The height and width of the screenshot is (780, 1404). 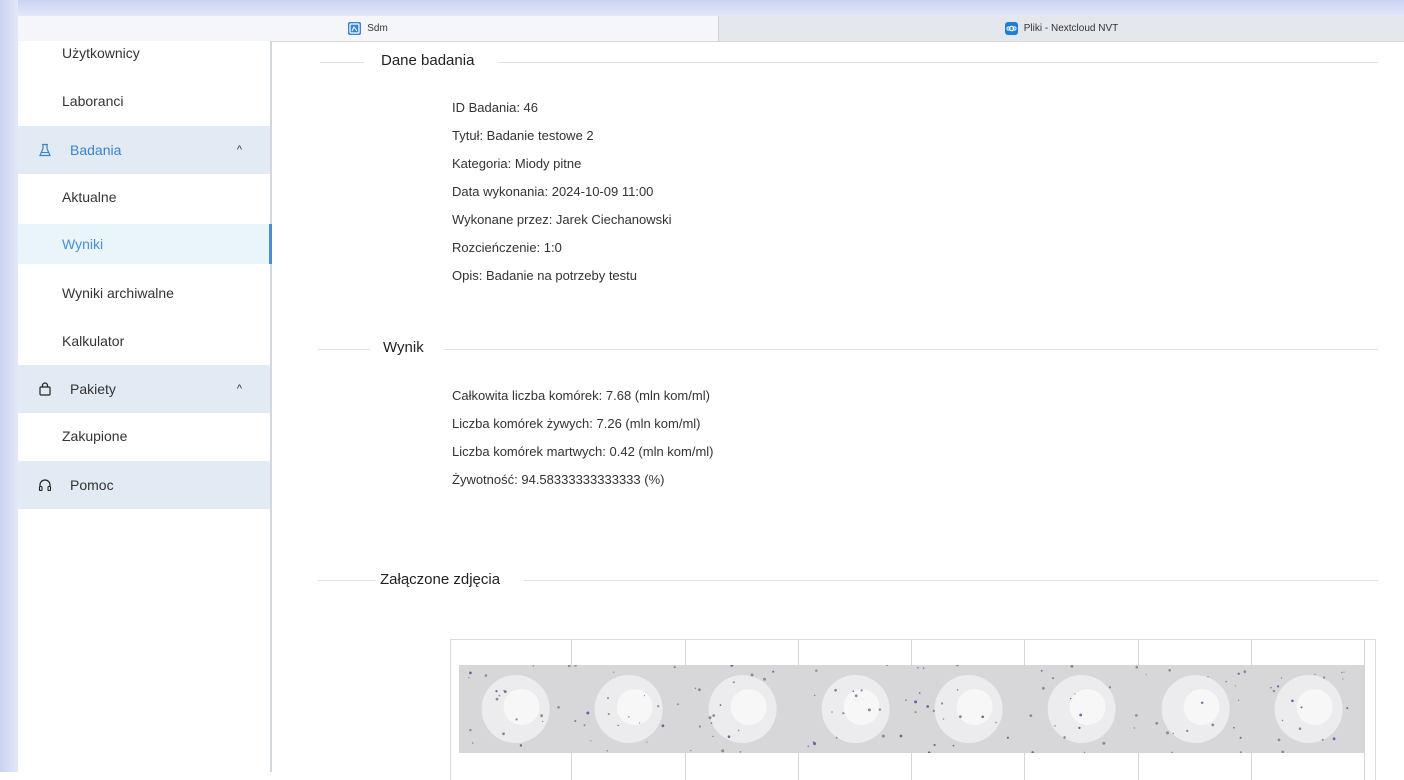 What do you see at coordinates (558, 479) in the screenshot?
I see `result-viability: Żywotność: 94.58333333333333 (%)` at bounding box center [558, 479].